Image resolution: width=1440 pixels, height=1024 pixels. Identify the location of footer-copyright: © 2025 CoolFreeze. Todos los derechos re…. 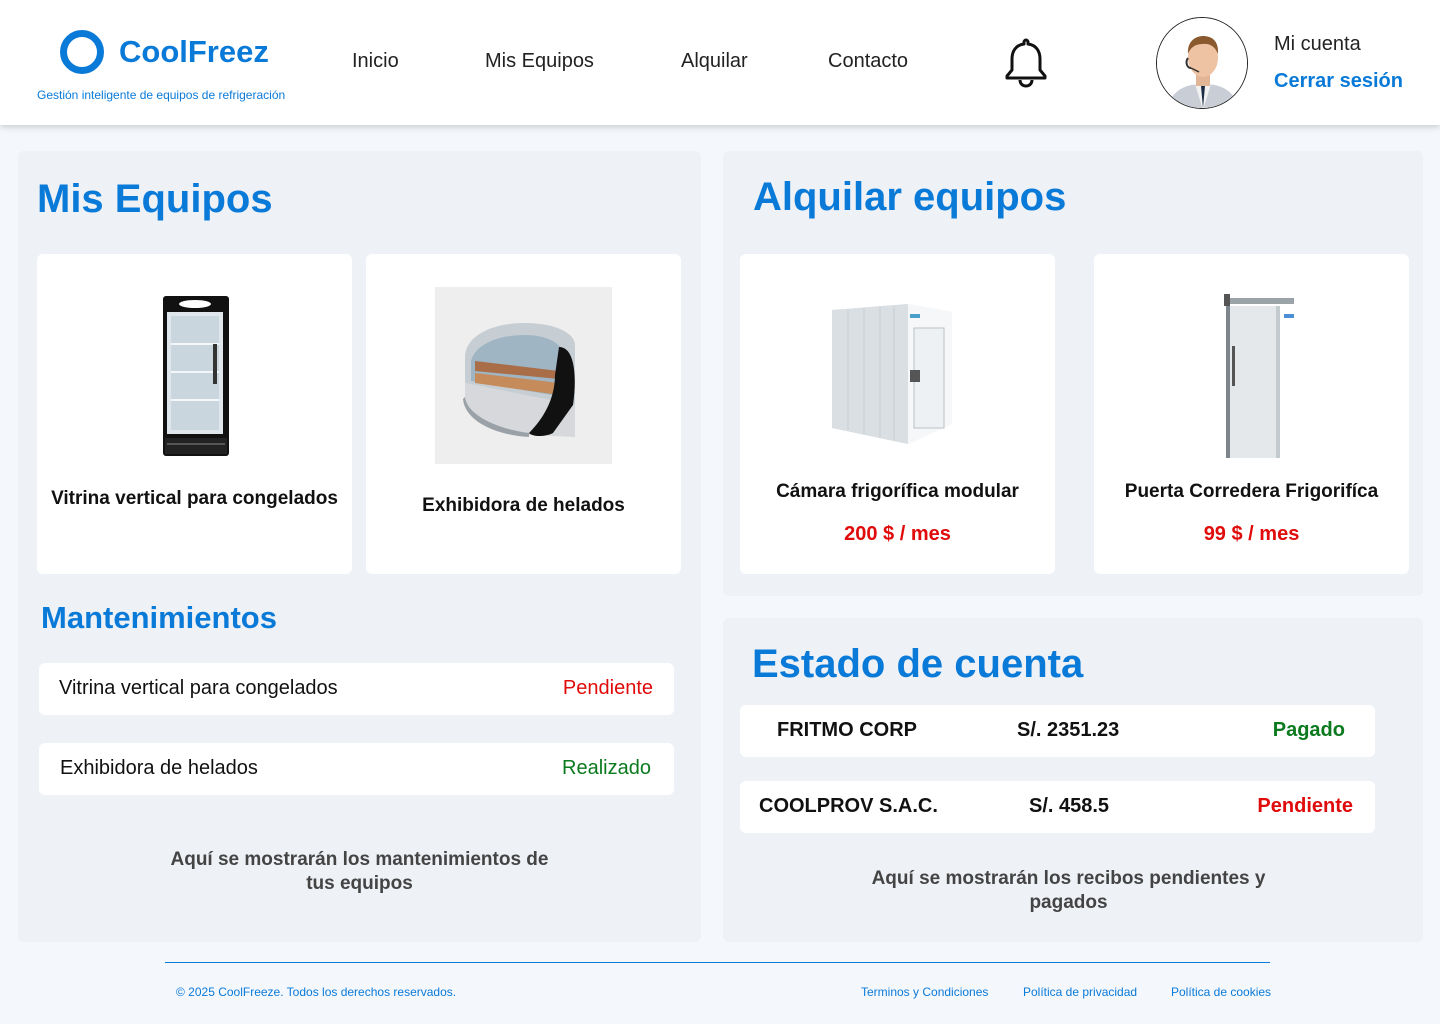
(316, 992).